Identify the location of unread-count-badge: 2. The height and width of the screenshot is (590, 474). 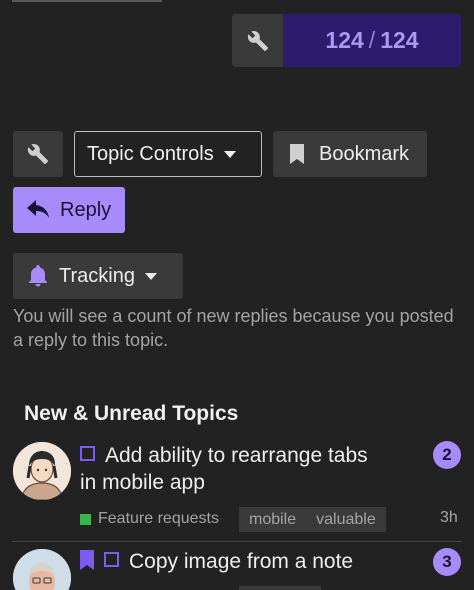
(447, 455).